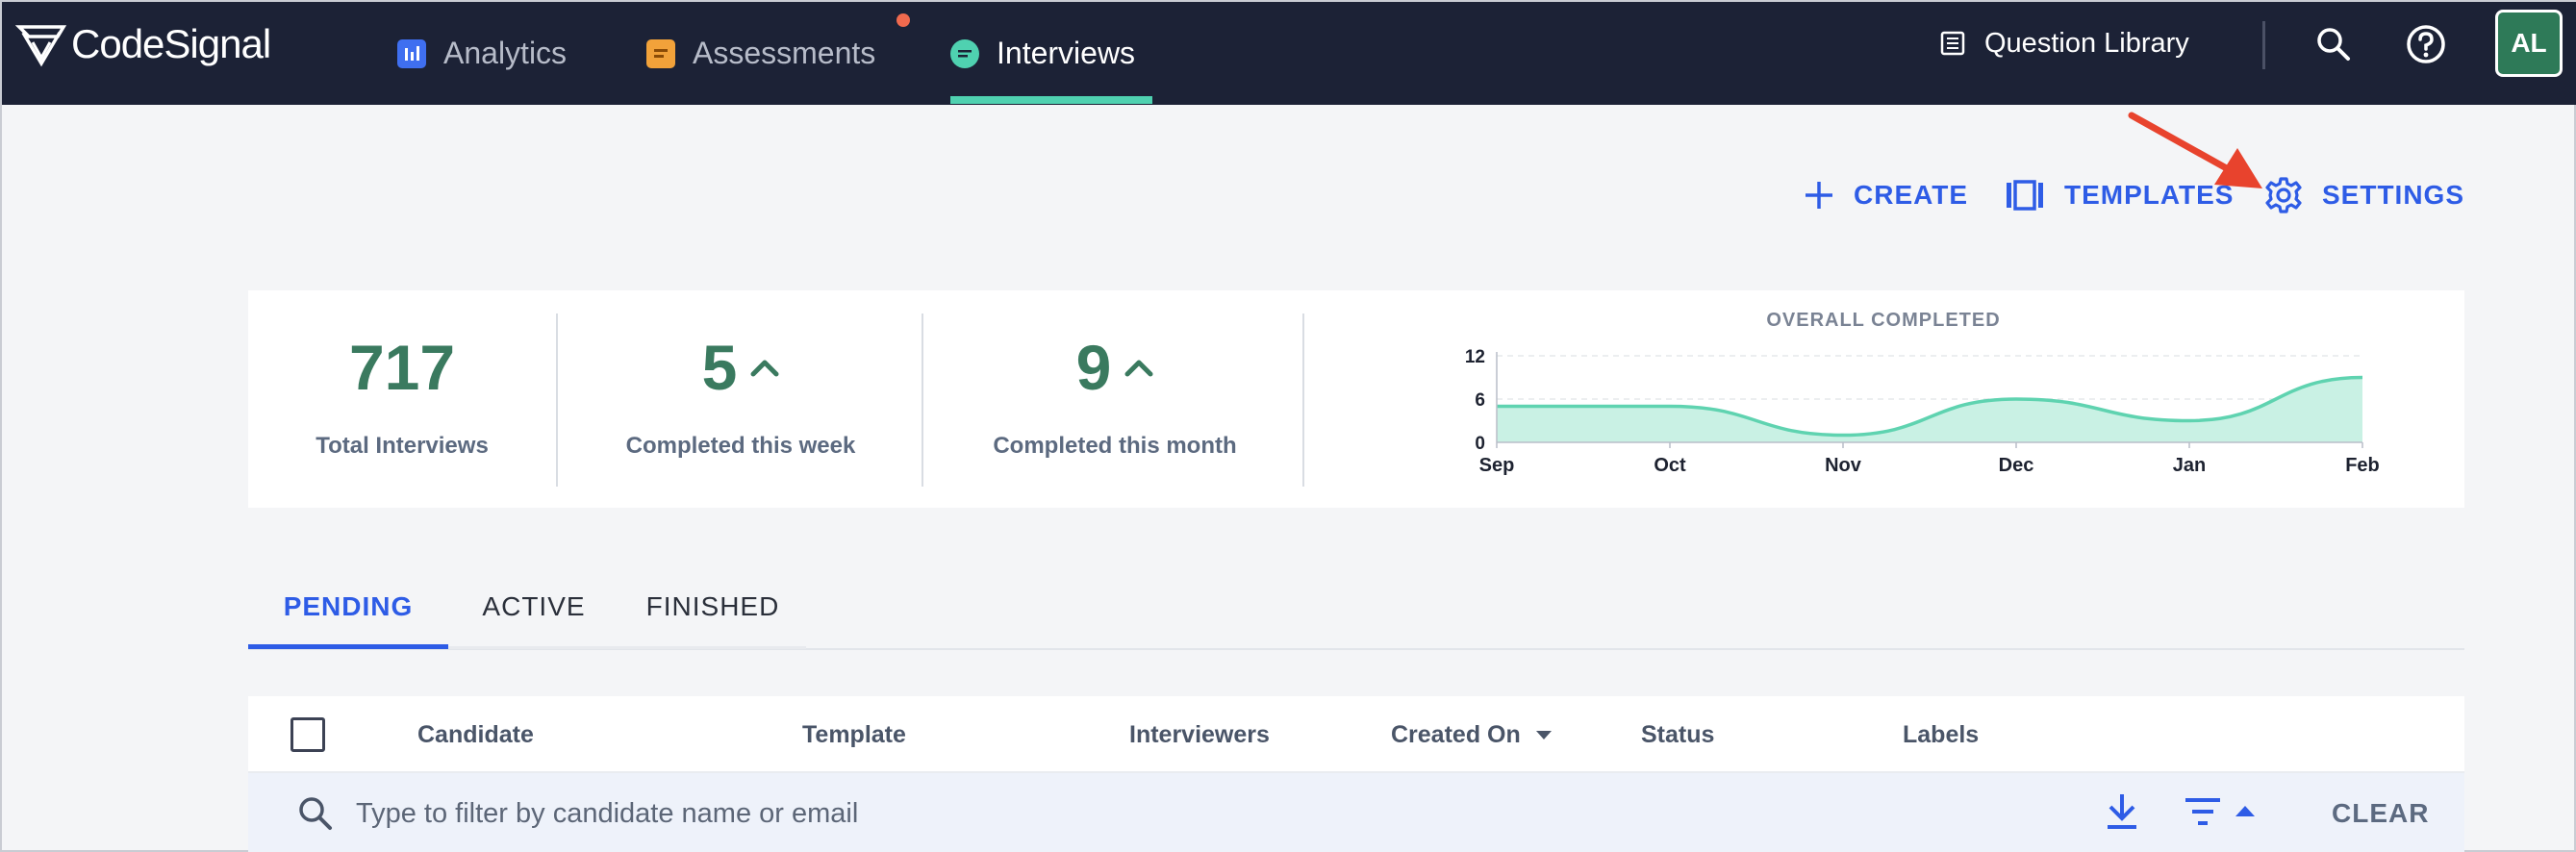 This screenshot has width=2576, height=852. What do you see at coordinates (740, 399) in the screenshot?
I see `stat-completed-week: 5 Completed this week` at bounding box center [740, 399].